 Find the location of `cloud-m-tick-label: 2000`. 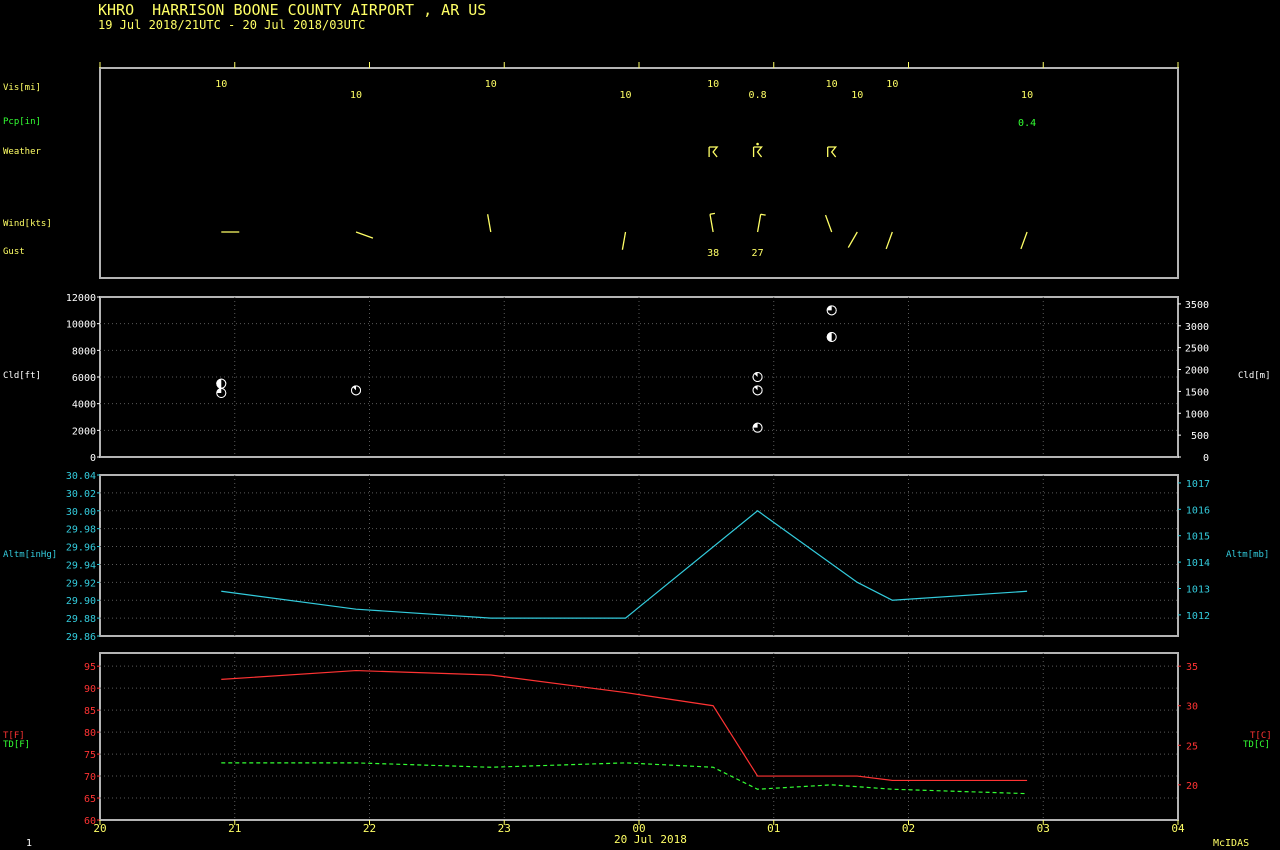

cloud-m-tick-label: 2000 is located at coordinates (1197, 371).